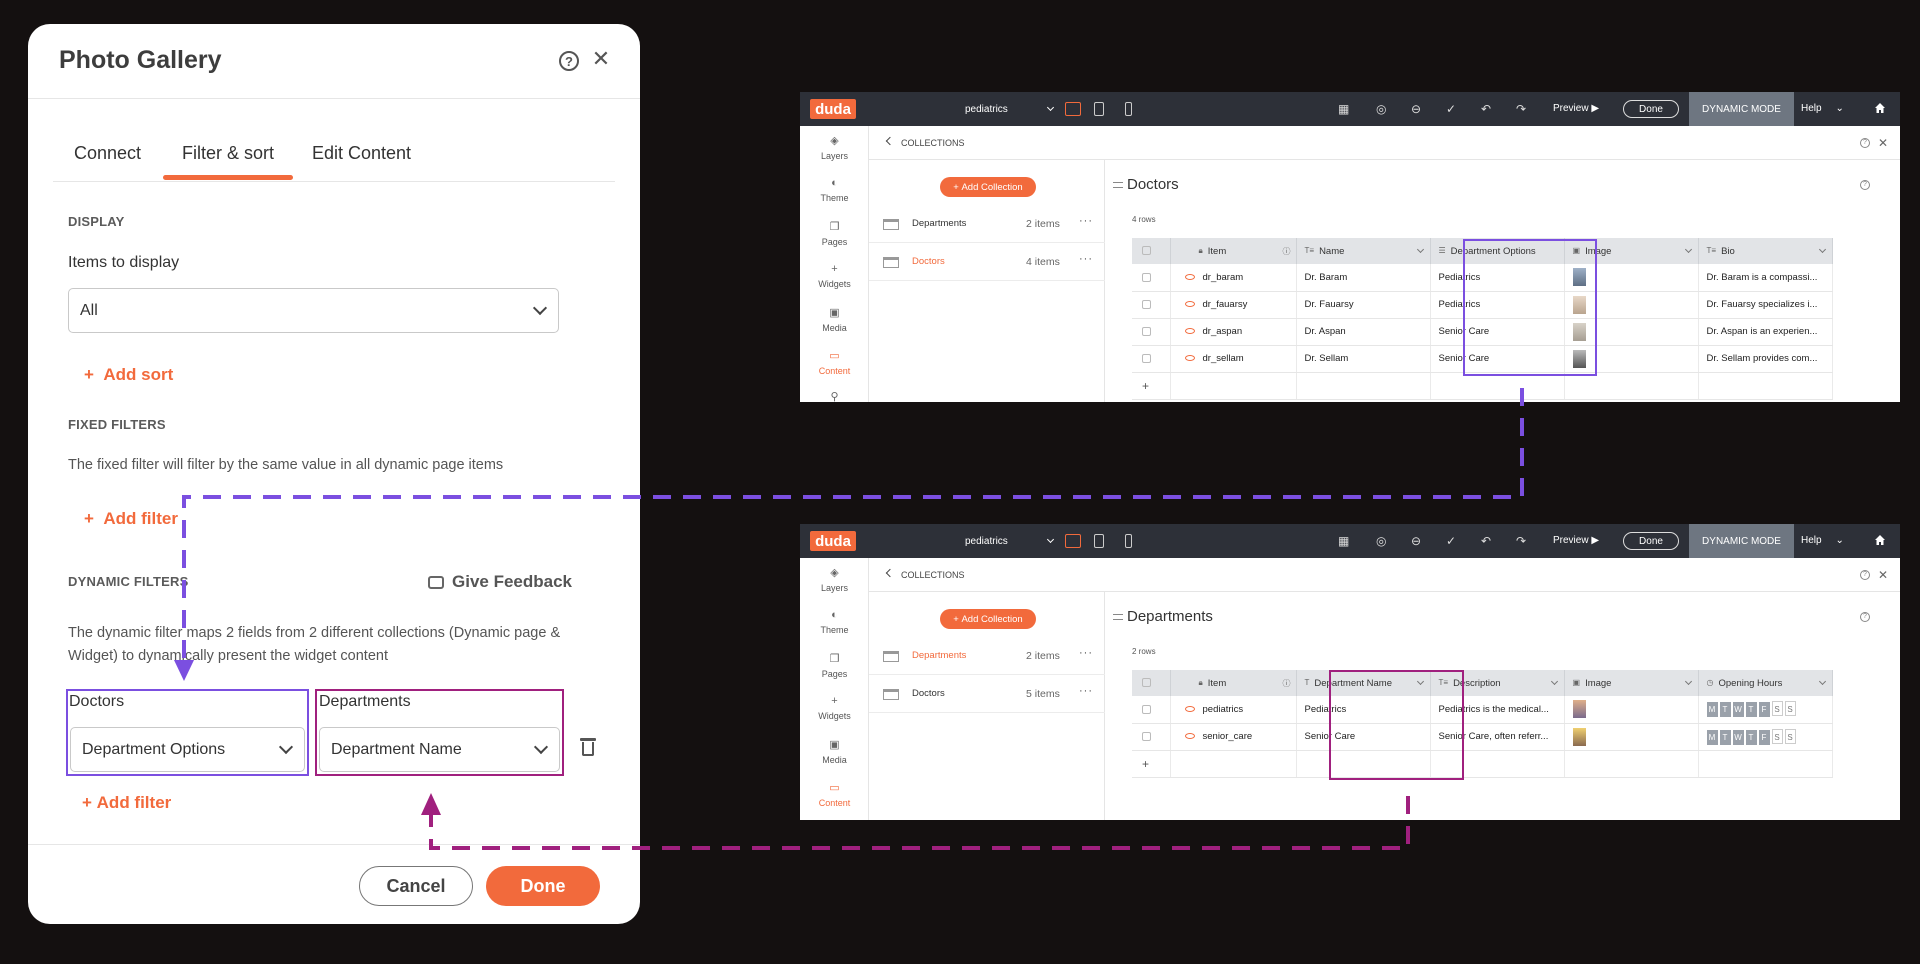 The image size is (1920, 964). I want to click on magenta-connector, so click(919, 823).